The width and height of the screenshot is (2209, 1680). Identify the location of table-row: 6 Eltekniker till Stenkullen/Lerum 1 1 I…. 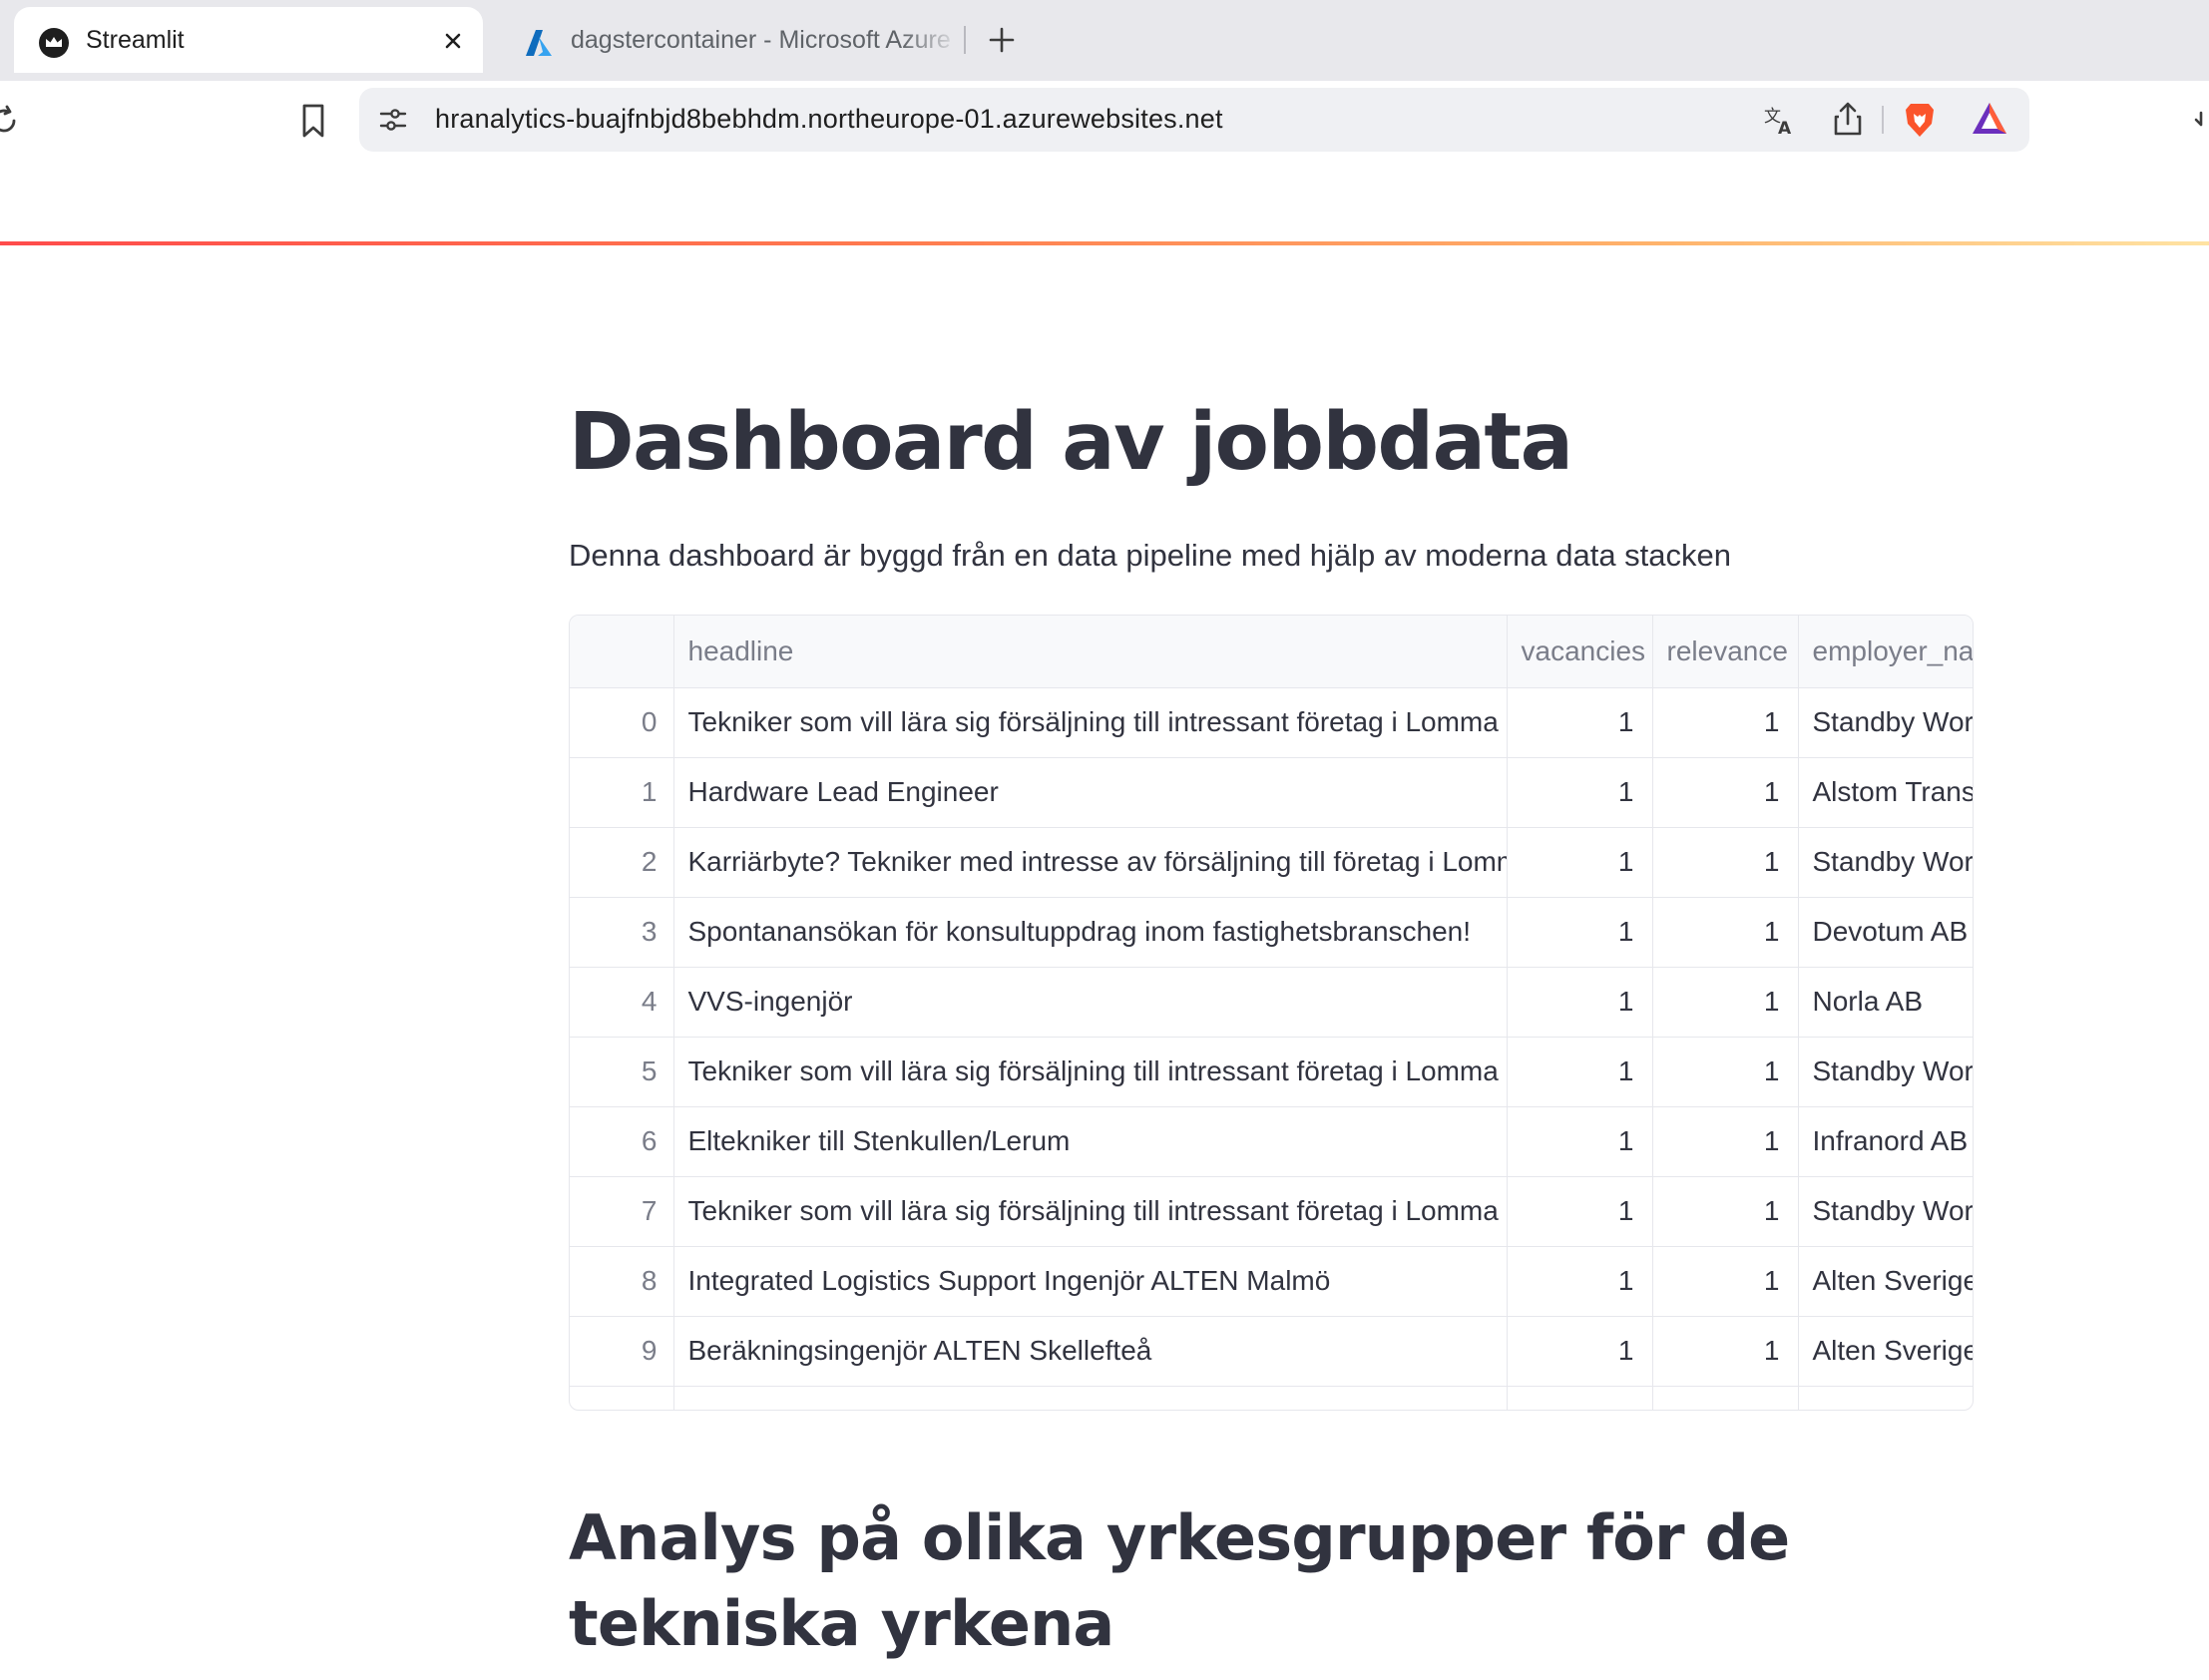
(1271, 1141).